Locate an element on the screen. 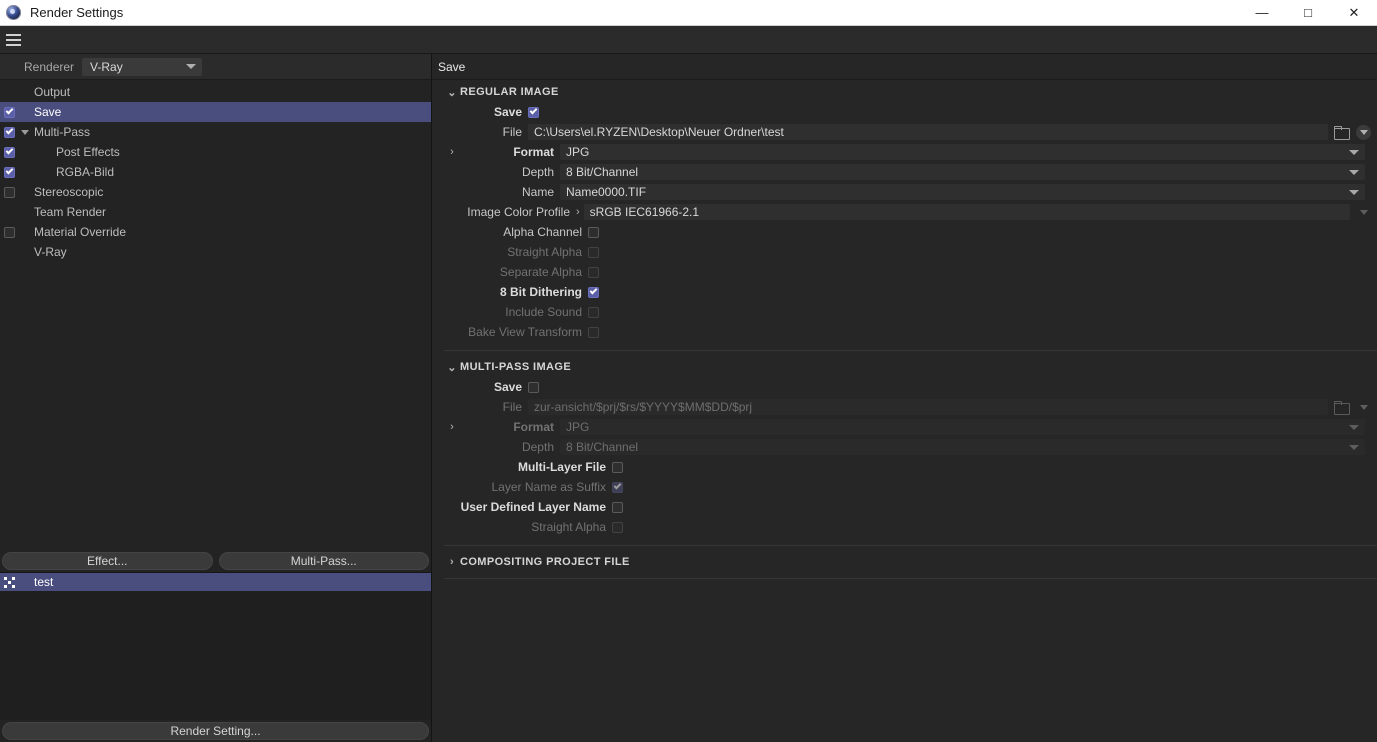 Image resolution: width=1377 pixels, height=742 pixels. hamburger-menu-icon is located at coordinates (13, 40).